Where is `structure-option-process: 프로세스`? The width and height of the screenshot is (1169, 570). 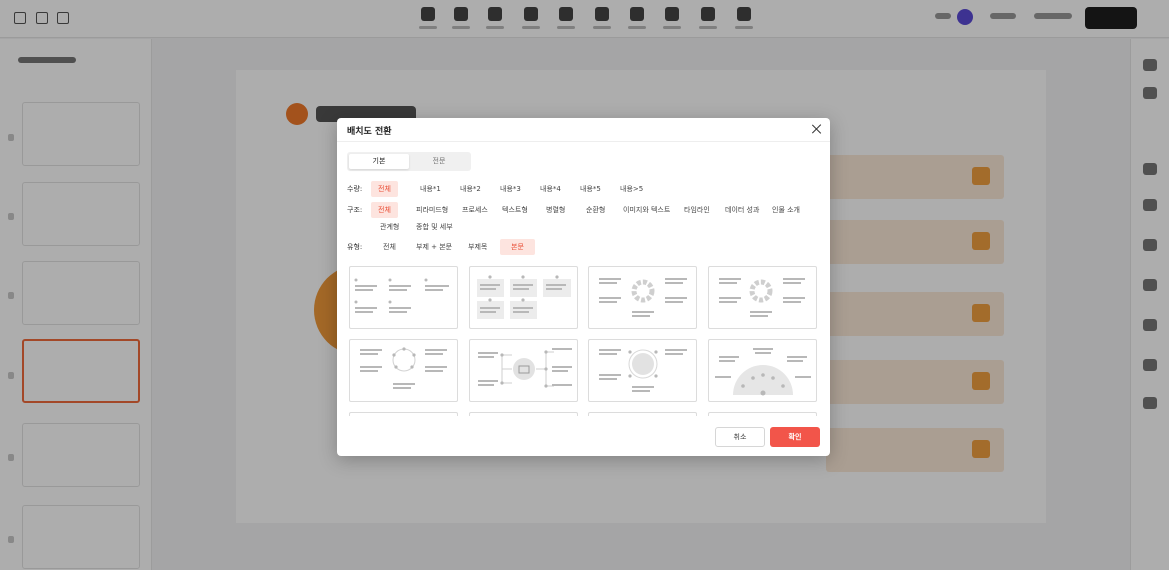
structure-option-process: 프로세스 is located at coordinates (475, 210).